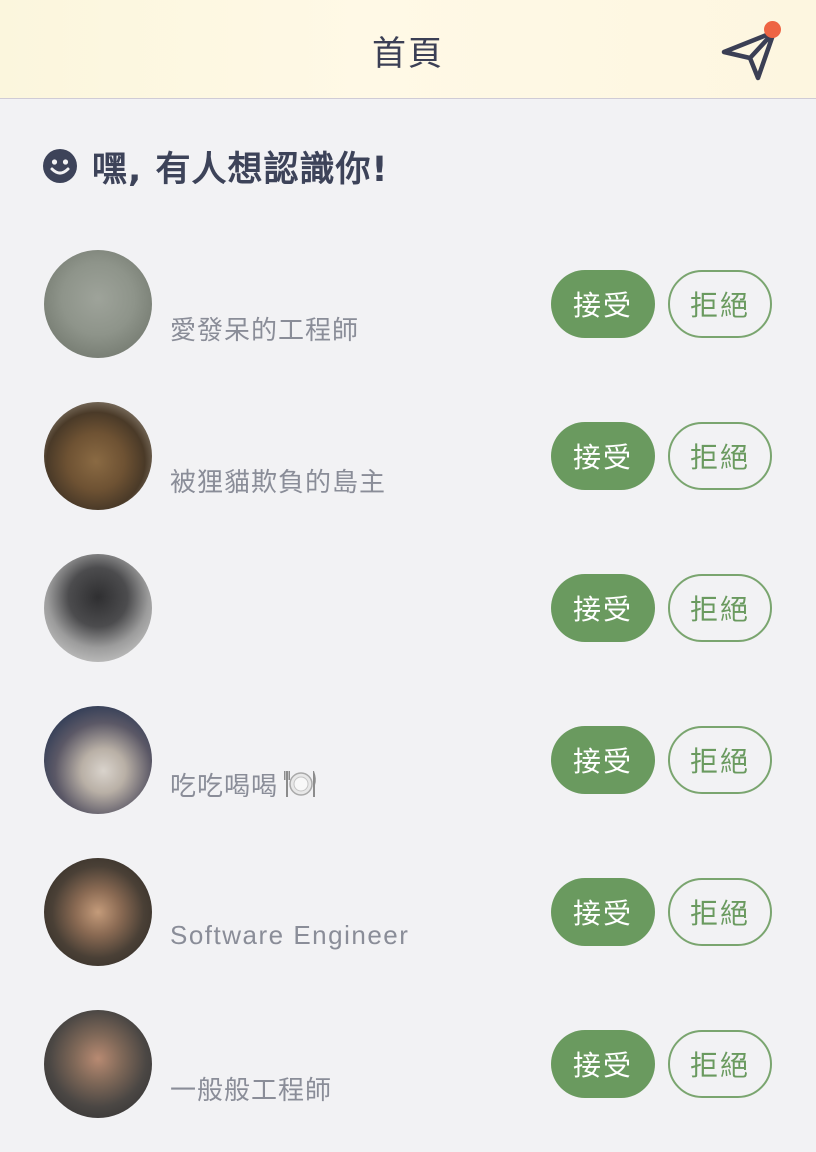 The height and width of the screenshot is (1152, 816). I want to click on smile-icon, so click(60, 166).